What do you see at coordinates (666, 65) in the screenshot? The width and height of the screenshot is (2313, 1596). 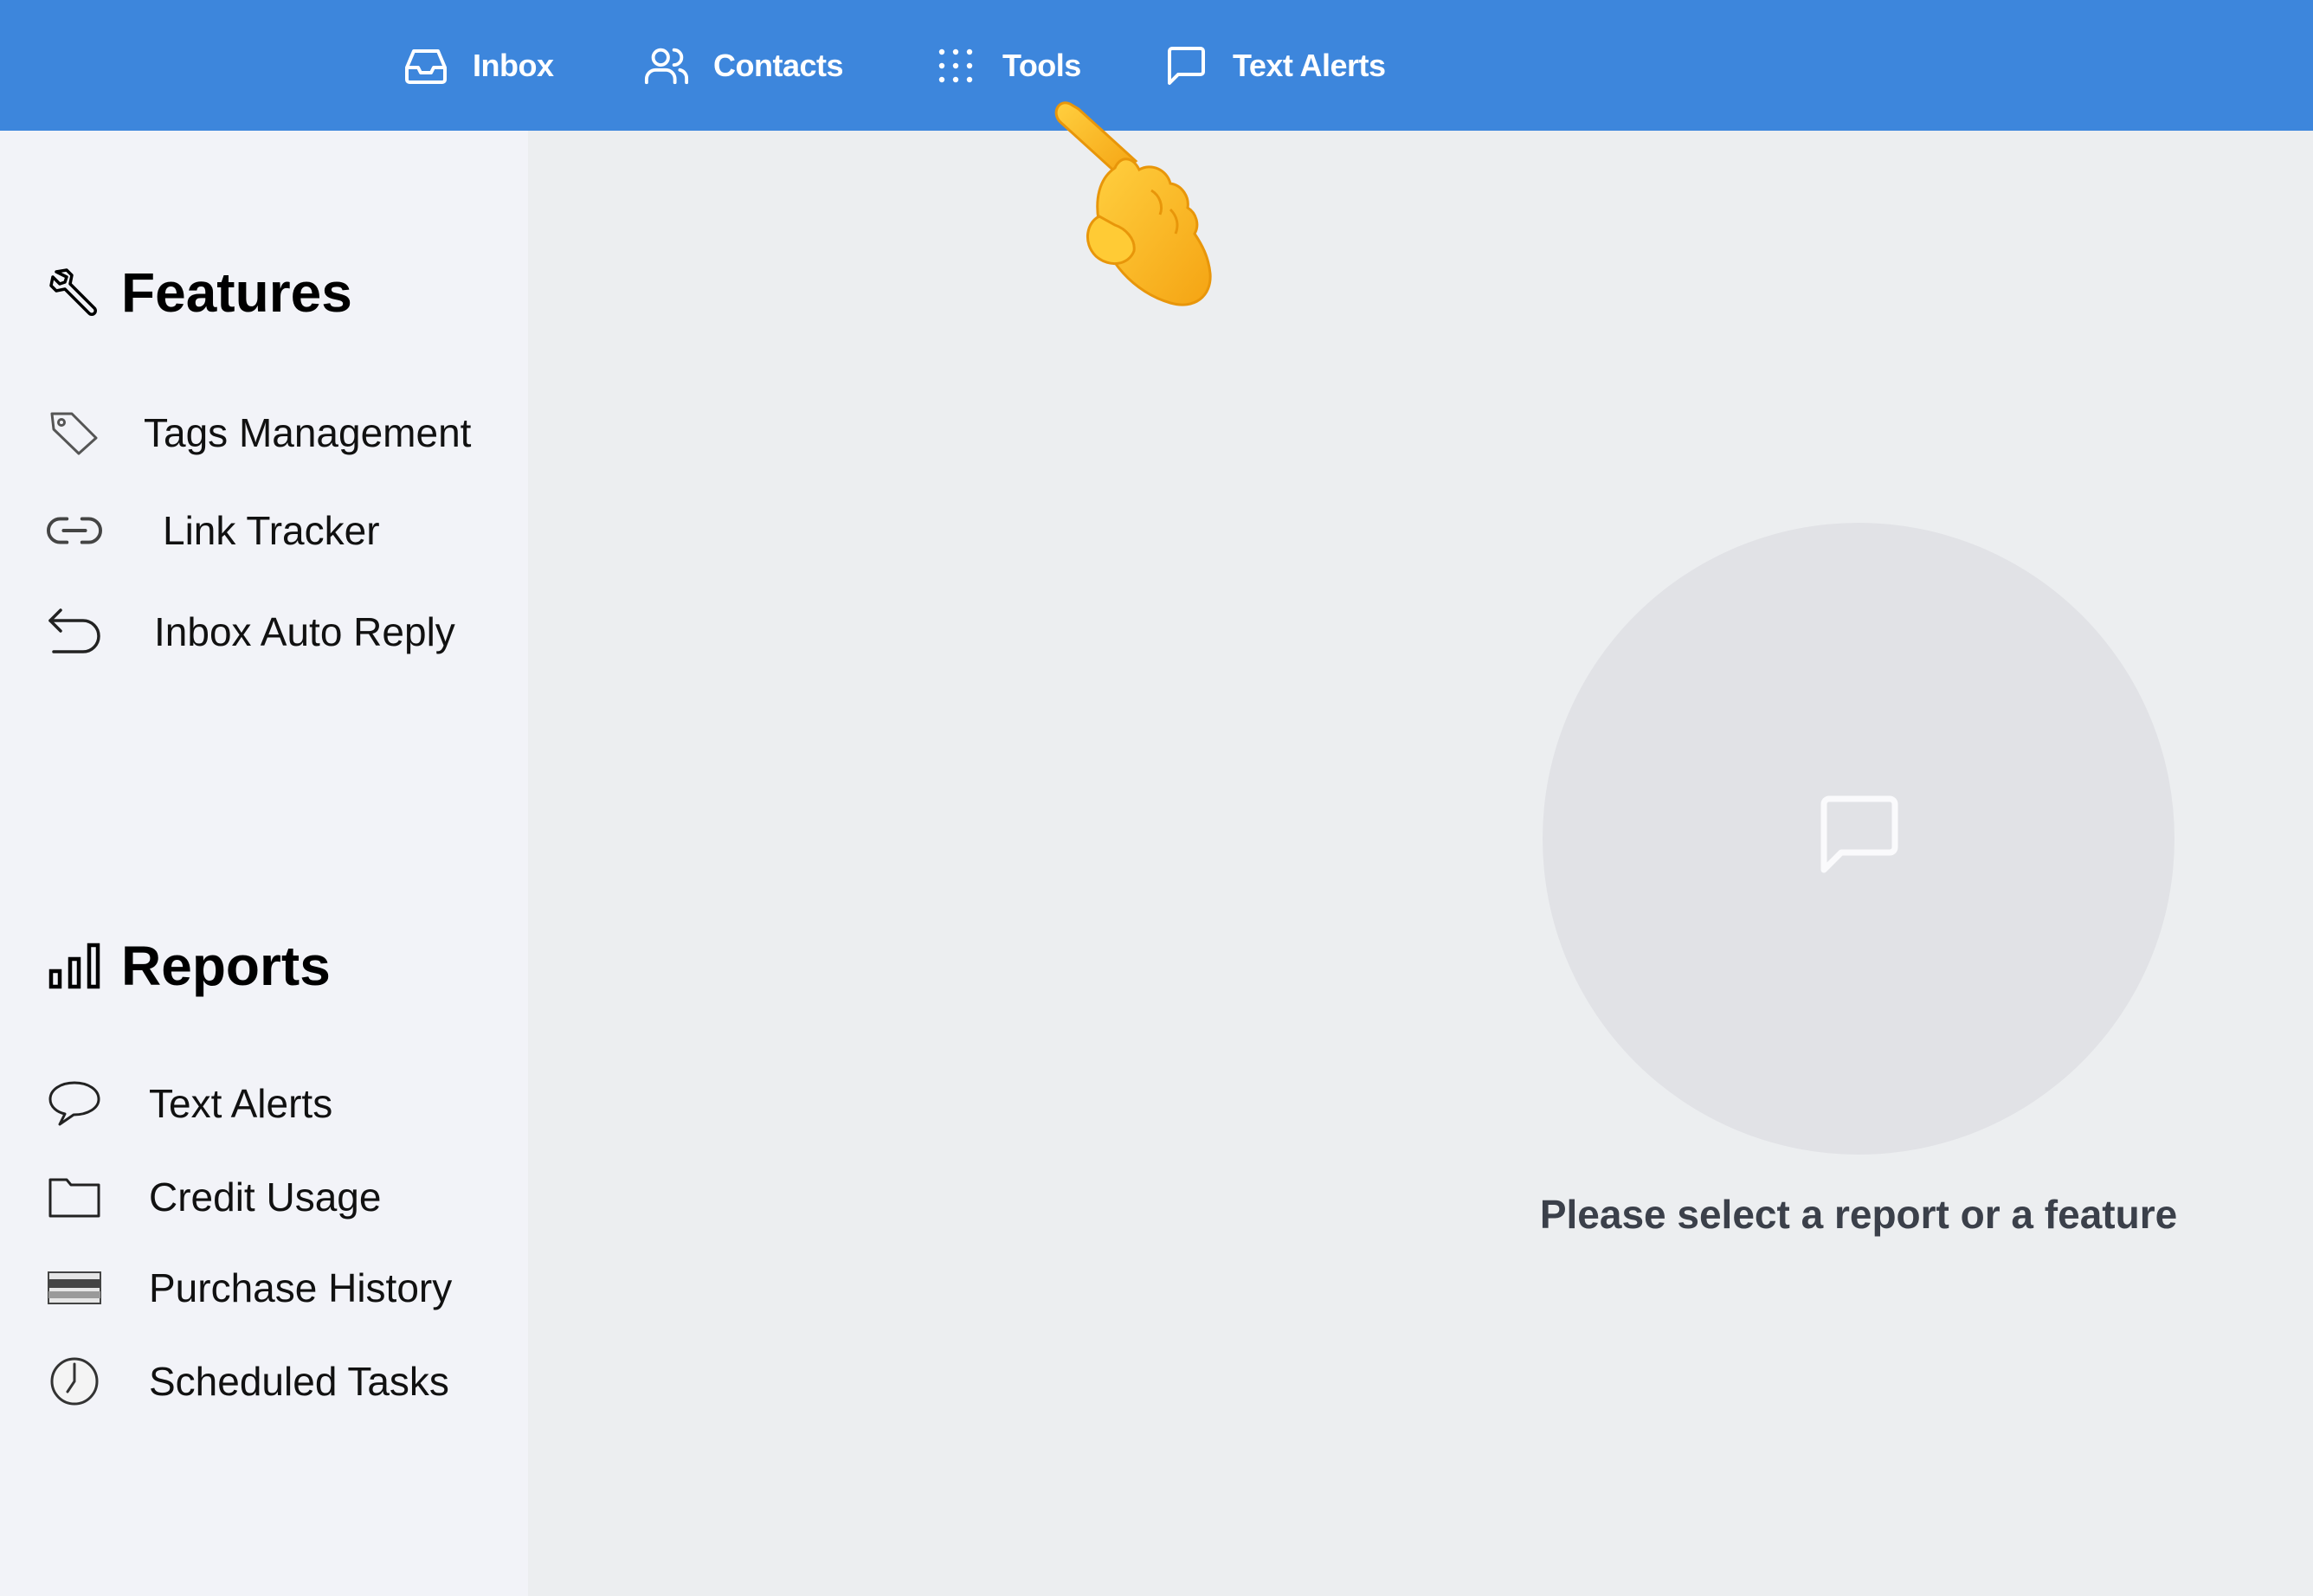 I see `users-icon` at bounding box center [666, 65].